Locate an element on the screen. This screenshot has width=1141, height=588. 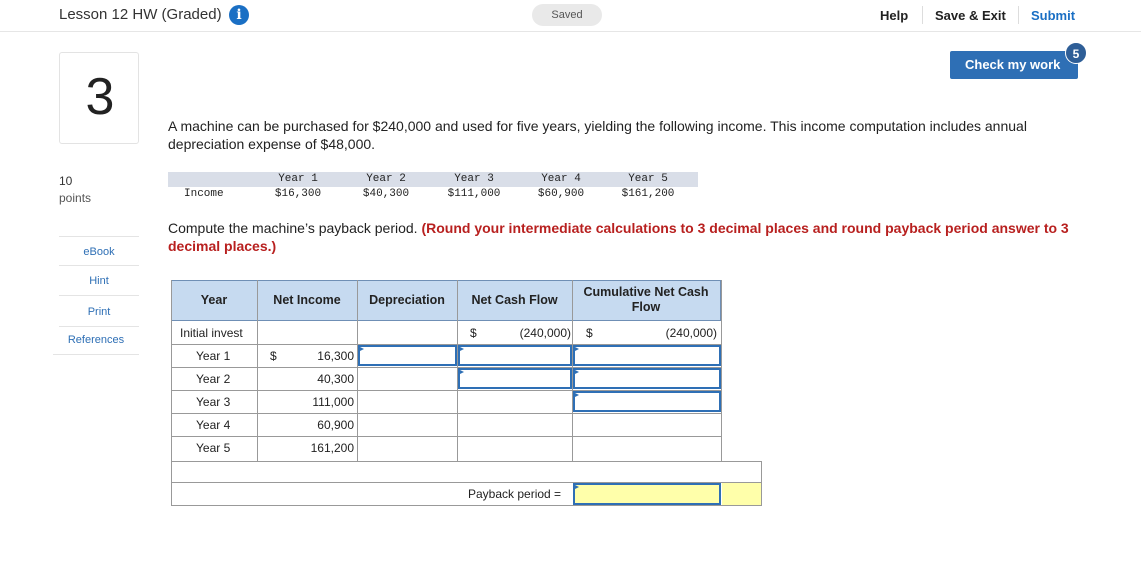
payback-period-input is located at coordinates (647, 494).